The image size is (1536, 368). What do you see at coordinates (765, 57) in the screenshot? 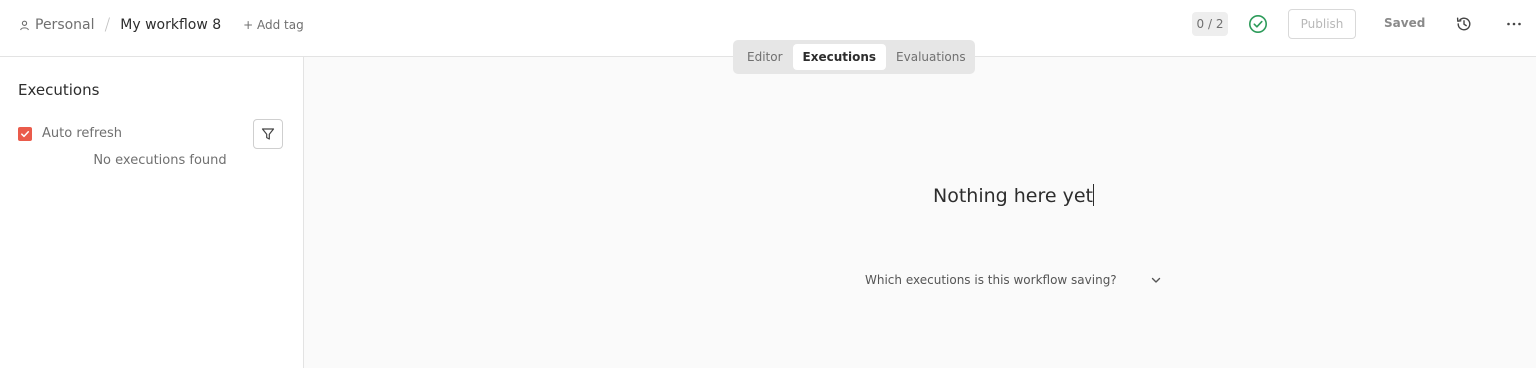
I see `tab-editor: Editor` at bounding box center [765, 57].